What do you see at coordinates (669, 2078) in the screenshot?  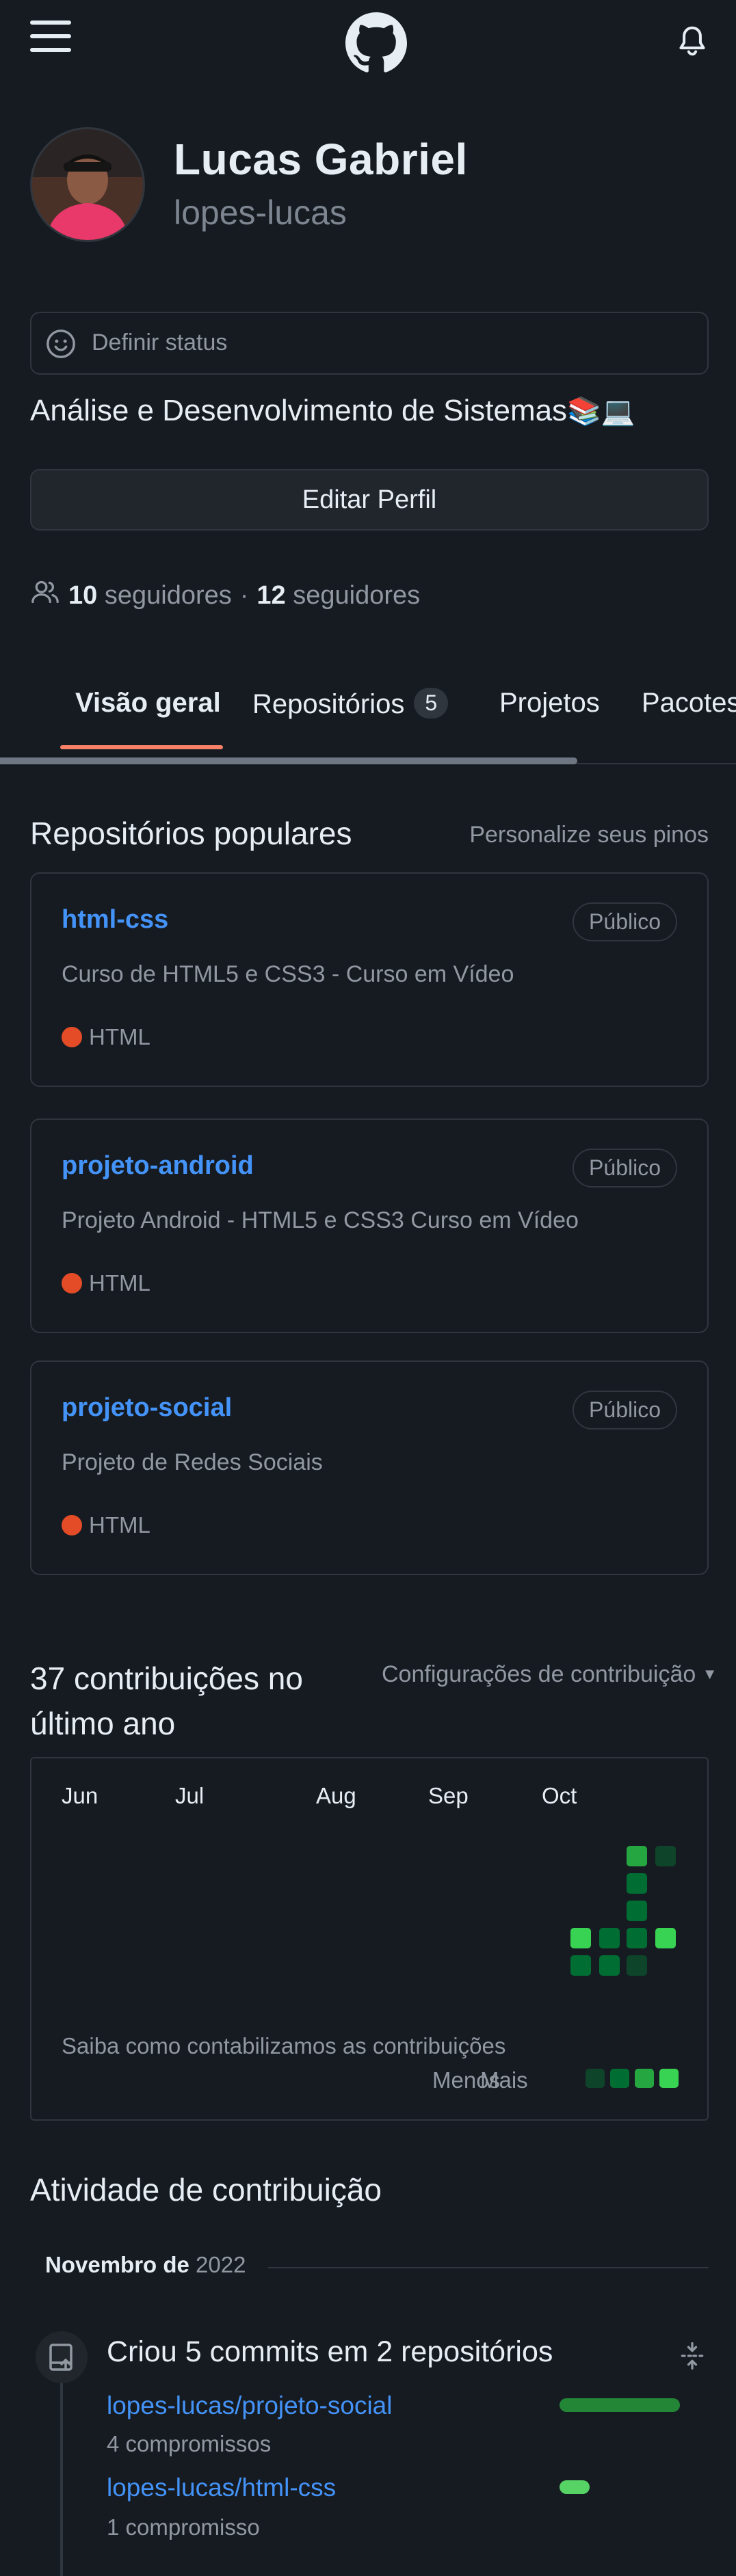 I see `legend-level4` at bounding box center [669, 2078].